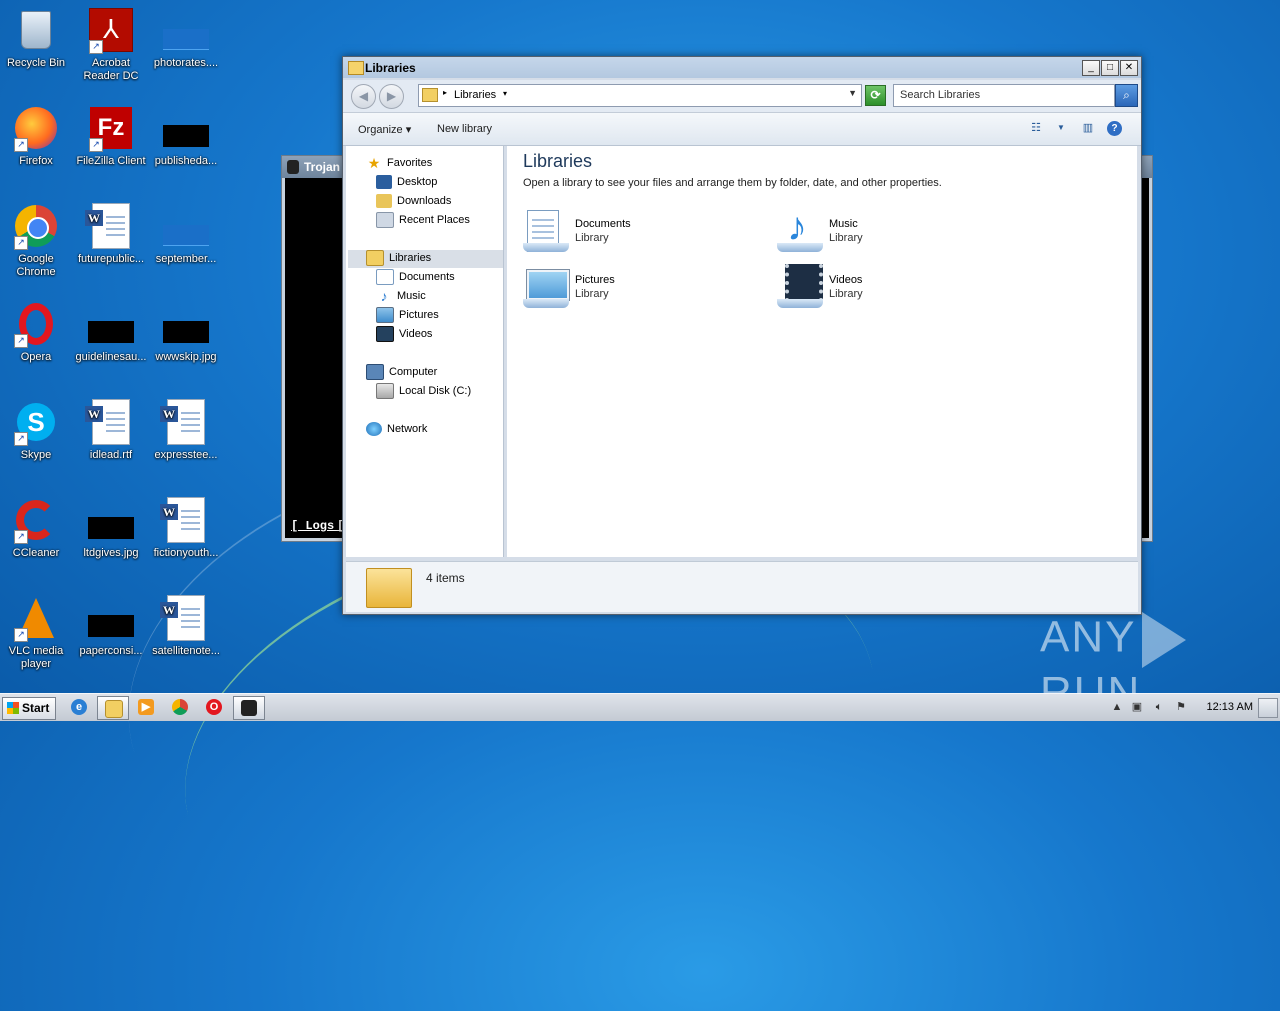  What do you see at coordinates (643, 233) in the screenshot?
I see `library-item-documents: Documents Library` at bounding box center [643, 233].